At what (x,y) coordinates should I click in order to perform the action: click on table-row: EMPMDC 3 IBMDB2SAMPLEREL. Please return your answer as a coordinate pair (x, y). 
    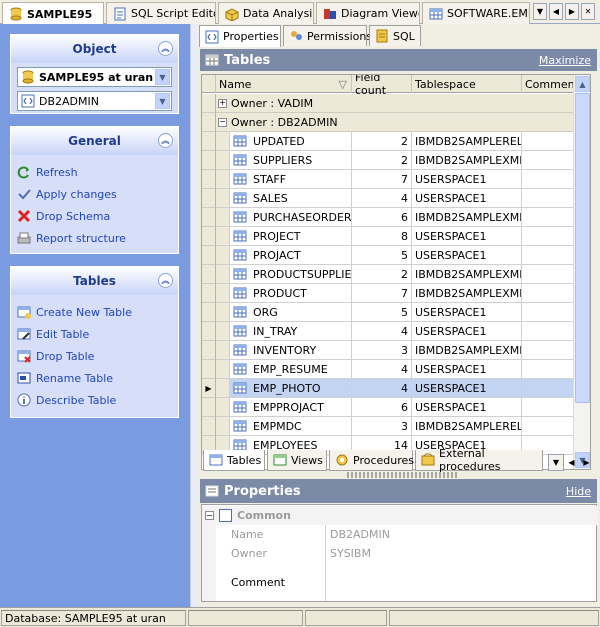
    Looking at the image, I should click on (388, 426).